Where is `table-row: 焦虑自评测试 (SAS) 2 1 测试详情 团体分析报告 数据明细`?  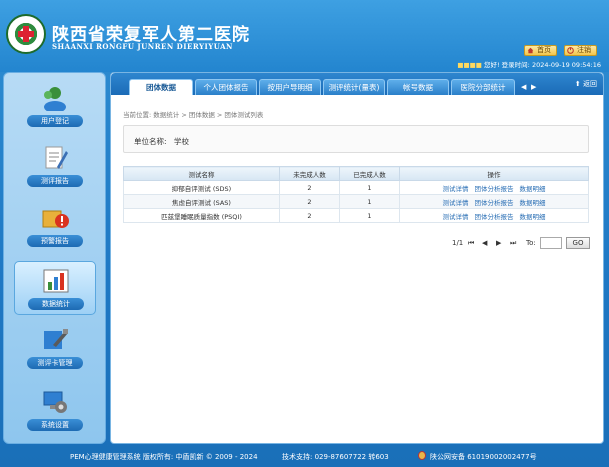 table-row: 焦虑自评测试 (SAS) 2 1 测试详情 团体分析报告 数据明细 is located at coordinates (356, 201).